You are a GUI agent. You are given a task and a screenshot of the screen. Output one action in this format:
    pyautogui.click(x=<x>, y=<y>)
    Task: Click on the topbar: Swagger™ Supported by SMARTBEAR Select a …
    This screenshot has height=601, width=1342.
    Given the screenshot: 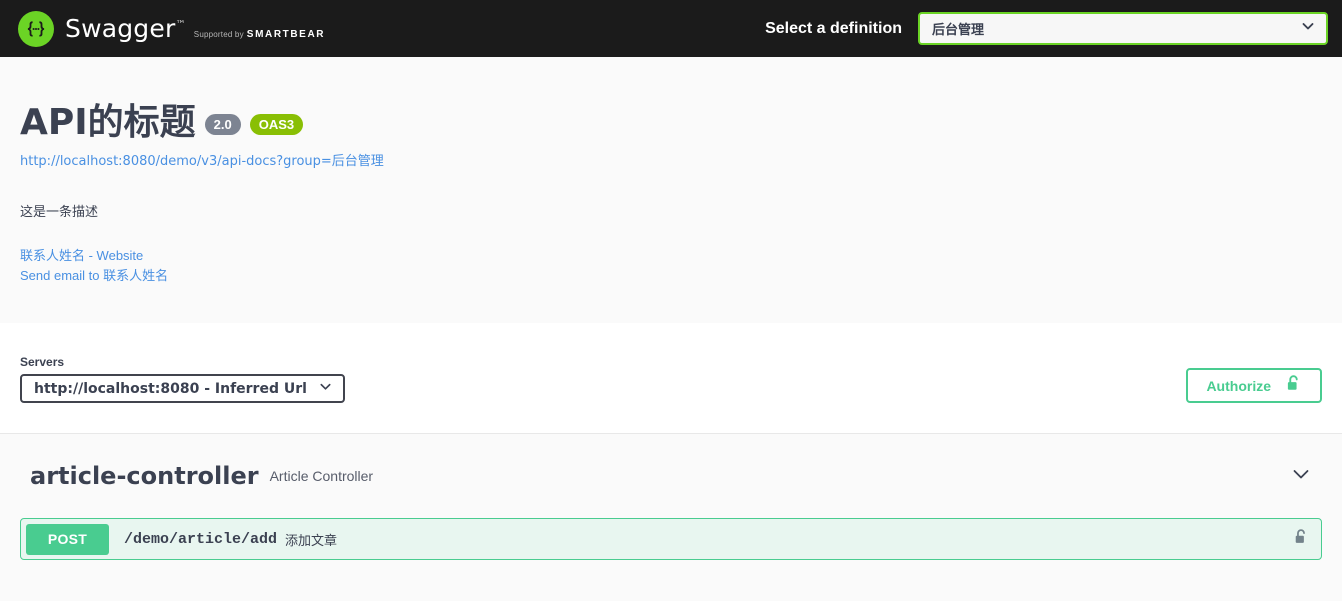 What is the action you would take?
    pyautogui.click(x=671, y=28)
    